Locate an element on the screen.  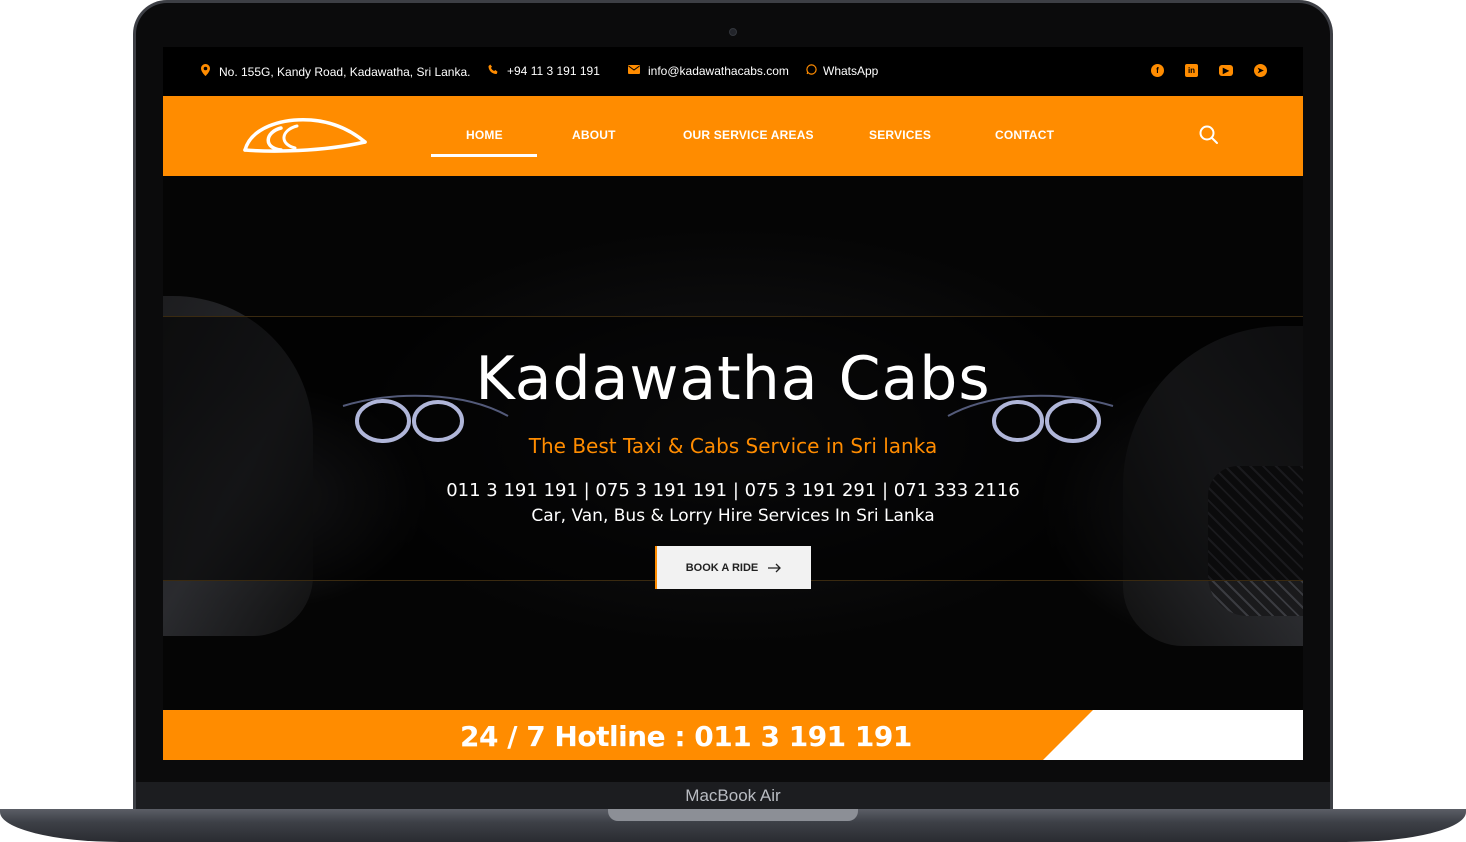
phone-item: +94 11 3 191 191 is located at coordinates (543, 71).